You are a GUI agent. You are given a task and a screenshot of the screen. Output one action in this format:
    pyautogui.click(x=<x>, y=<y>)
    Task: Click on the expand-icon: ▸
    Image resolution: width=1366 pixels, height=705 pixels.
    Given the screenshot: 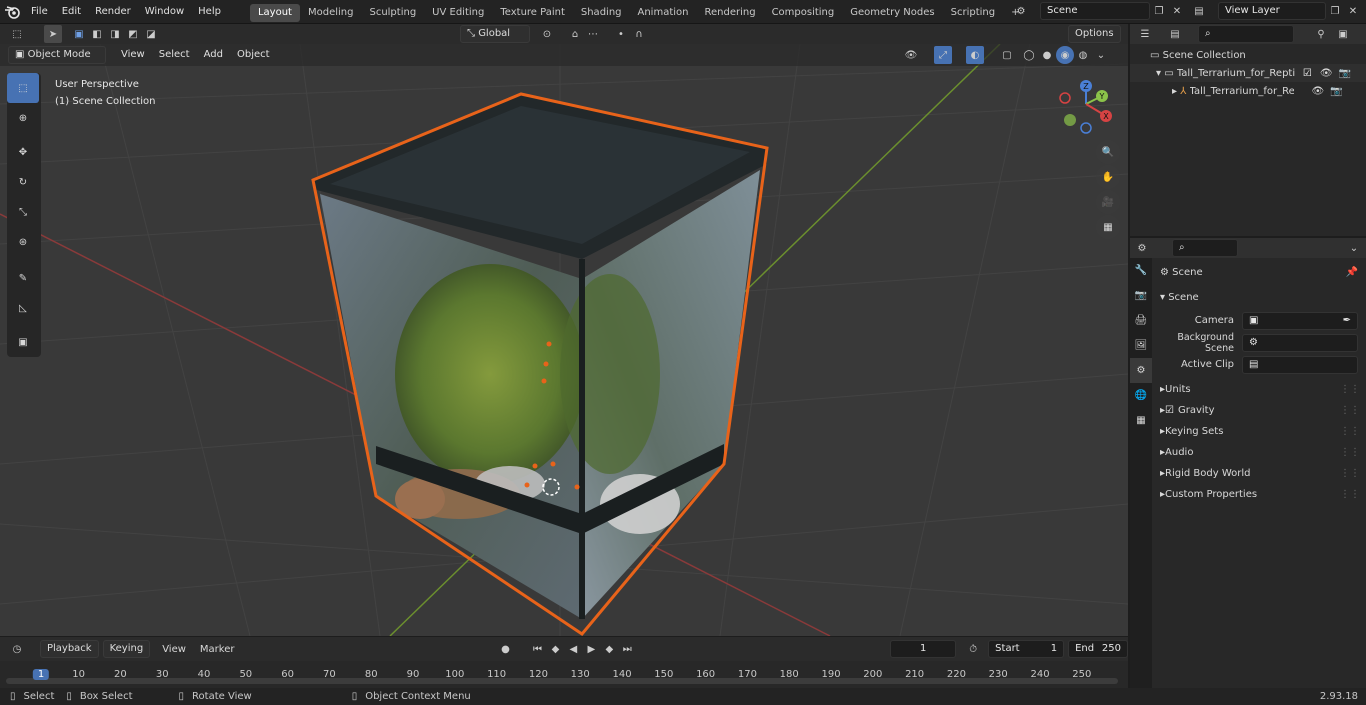 What is the action you would take?
    pyautogui.click(x=1176, y=91)
    